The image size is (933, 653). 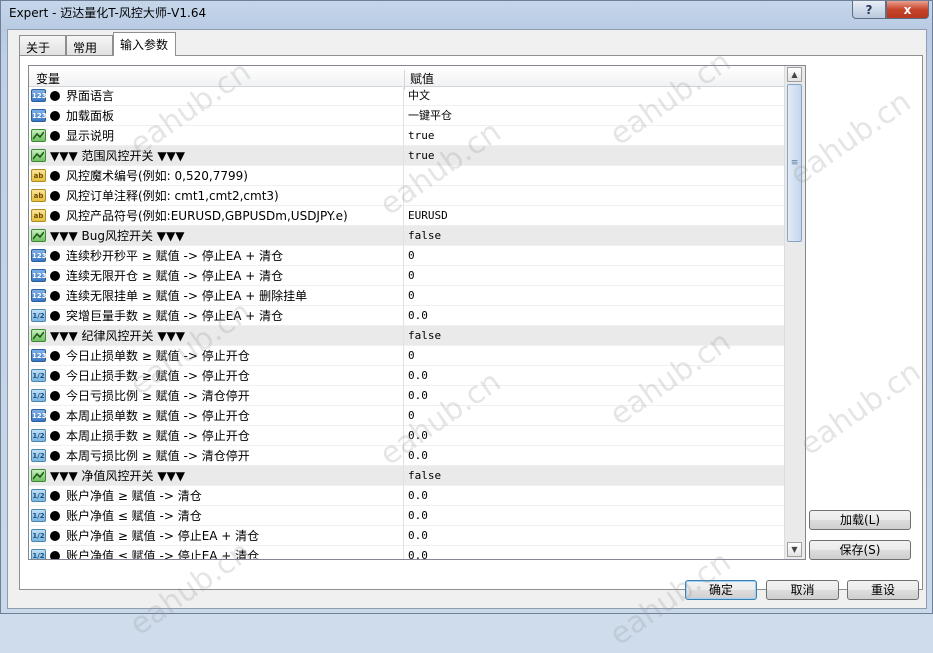 What do you see at coordinates (466, 12) in the screenshot?
I see `title-bar: Expert - 迈达量化T-风控大师-V1.64 ? x` at bounding box center [466, 12].